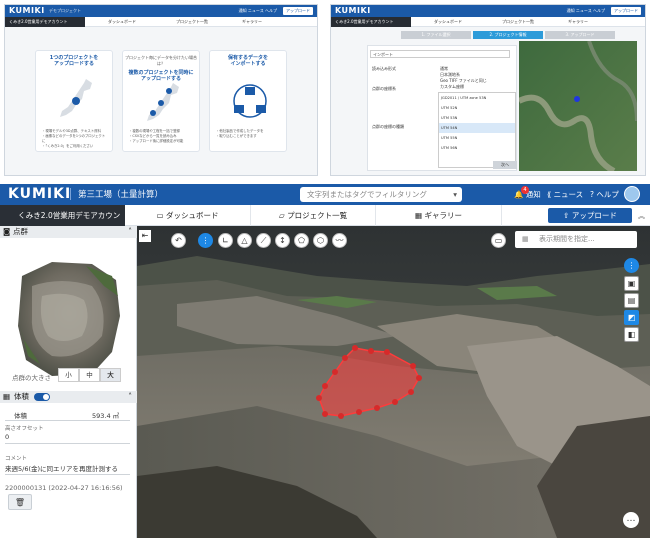 The image size is (650, 538). What do you see at coordinates (443, 215) in the screenshot?
I see `tab-label: ギャラリー` at bounding box center [443, 215].